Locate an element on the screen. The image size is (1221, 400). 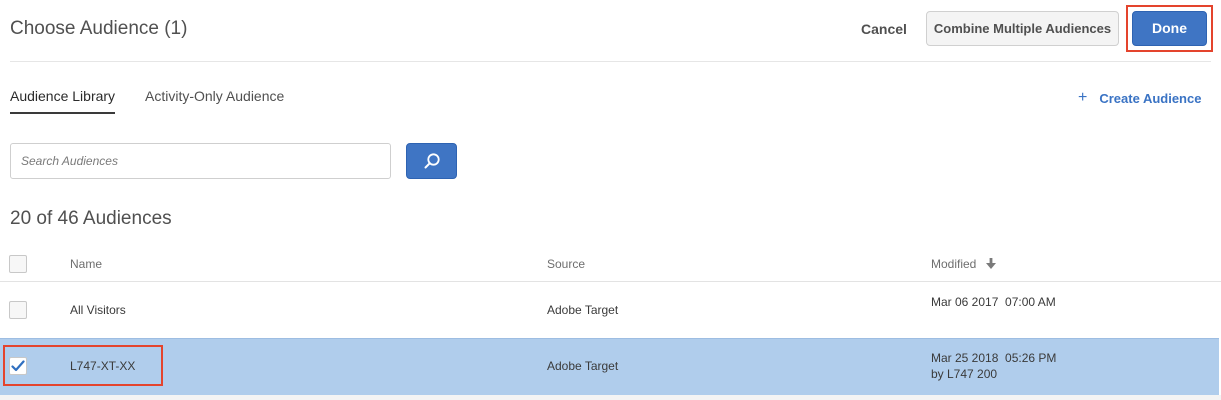
column-header-name: Name is located at coordinates (86, 264).